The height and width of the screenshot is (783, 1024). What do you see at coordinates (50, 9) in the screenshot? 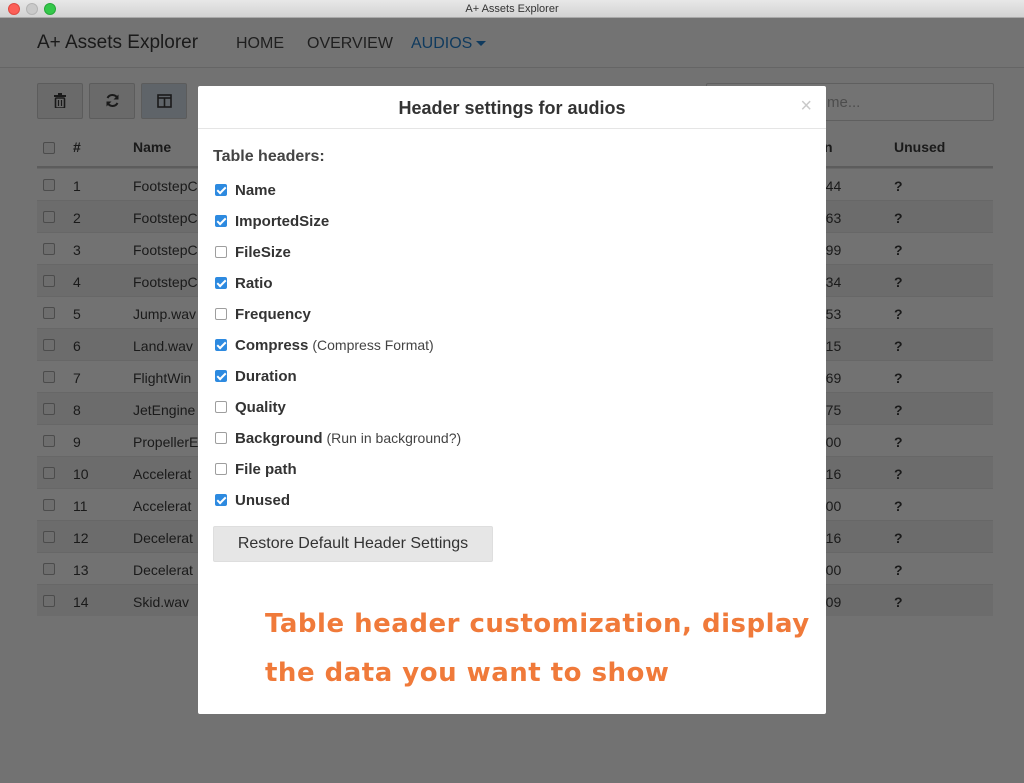
I see `window-maximize-button` at bounding box center [50, 9].